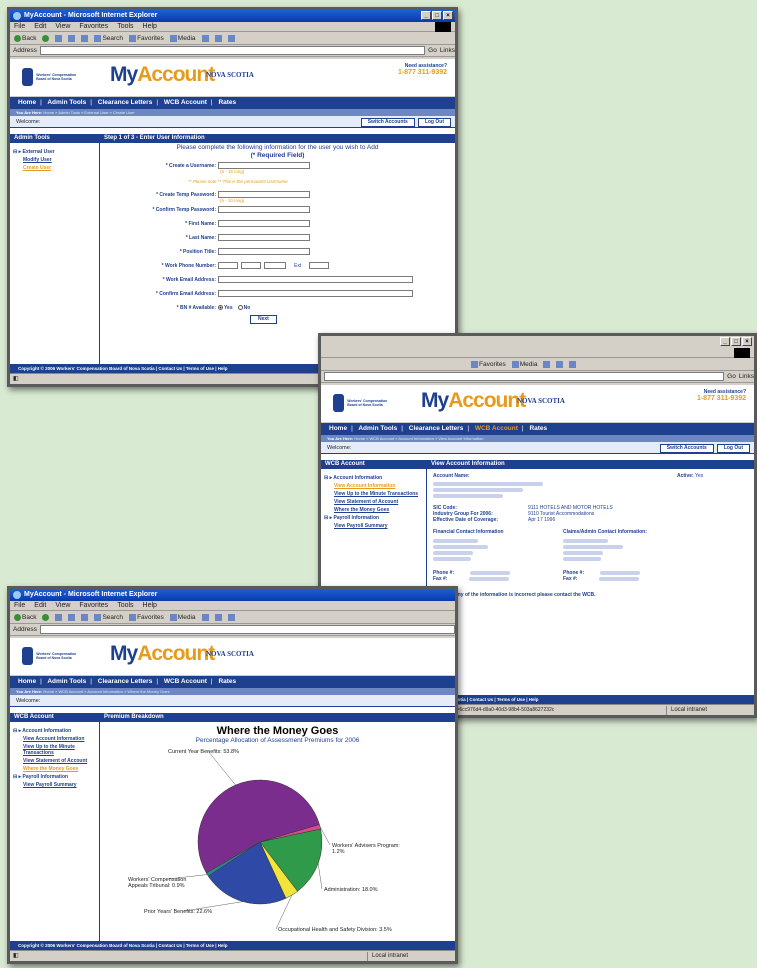 The image size is (757, 968). I want to click on search-button: Search, so click(108, 38).